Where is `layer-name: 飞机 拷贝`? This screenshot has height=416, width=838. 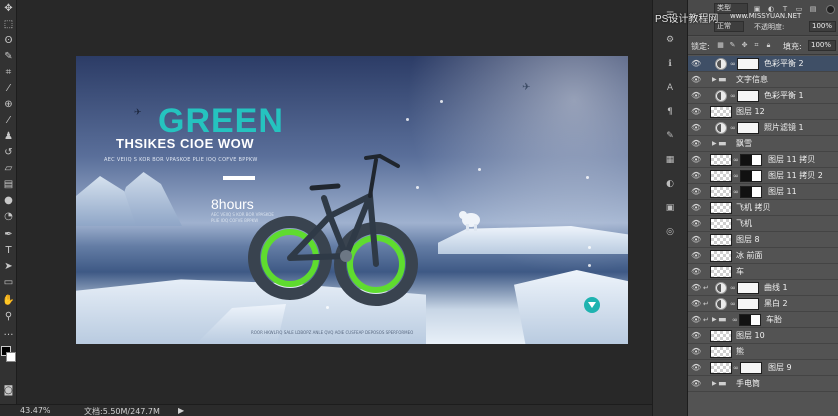 layer-name: 飞机 拷贝 is located at coordinates (753, 207).